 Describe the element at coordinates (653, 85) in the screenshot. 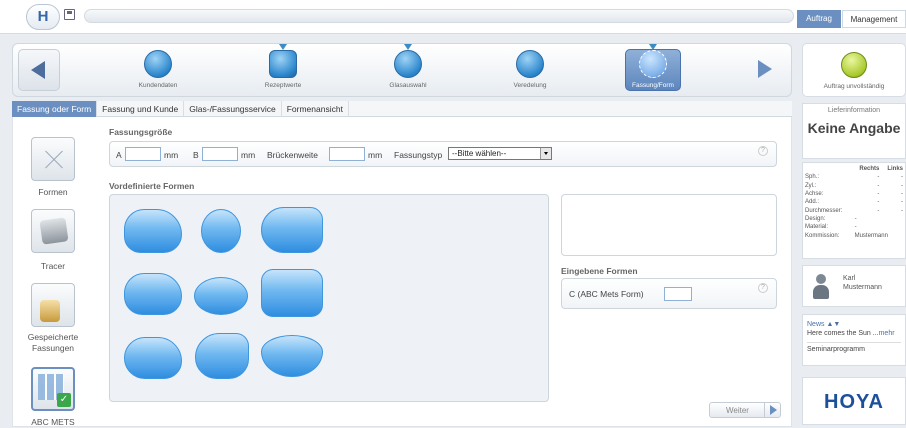

I see `step-label: Fassung/Form` at that location.